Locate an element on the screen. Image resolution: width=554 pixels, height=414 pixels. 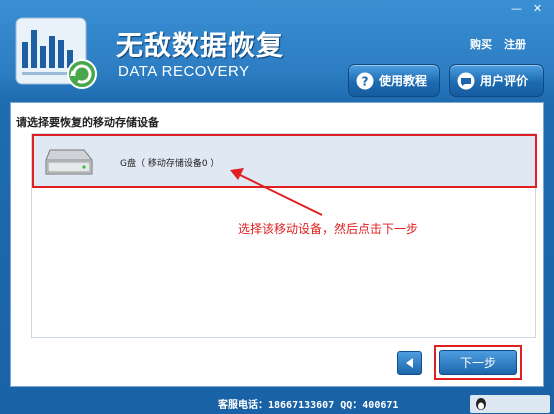
close-button: ✕ is located at coordinates (537, 8).